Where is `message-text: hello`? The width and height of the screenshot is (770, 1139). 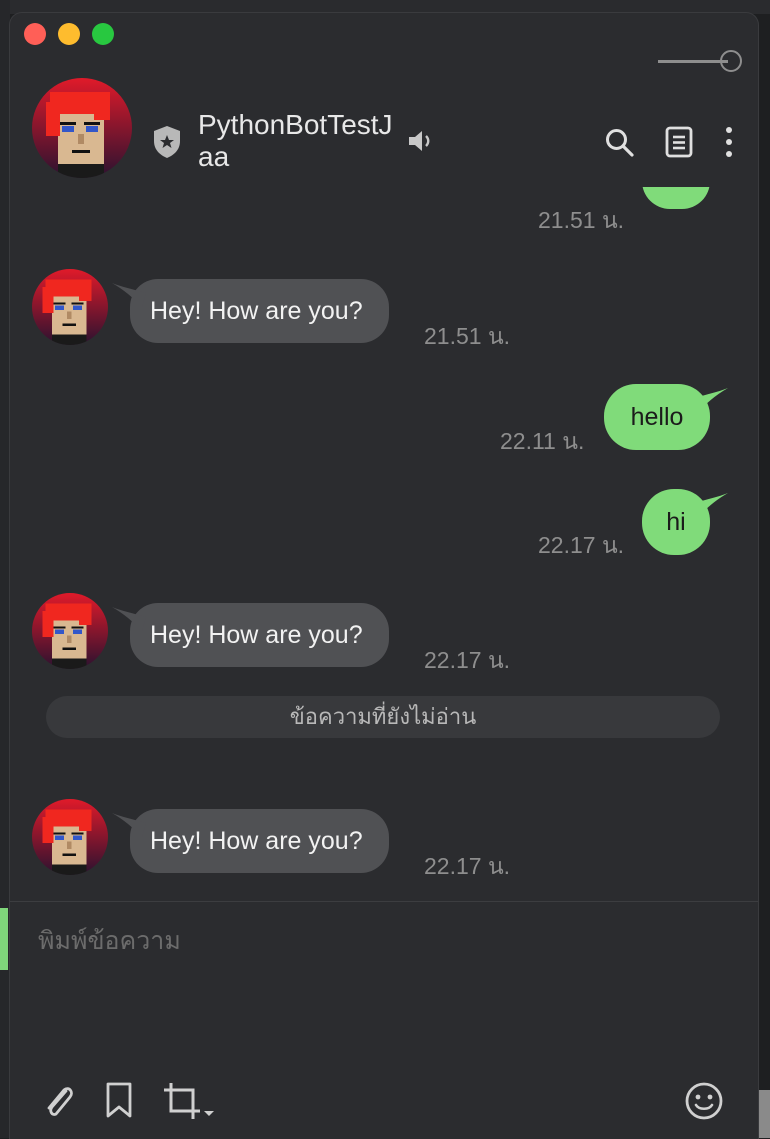
message-text: hello is located at coordinates (657, 417).